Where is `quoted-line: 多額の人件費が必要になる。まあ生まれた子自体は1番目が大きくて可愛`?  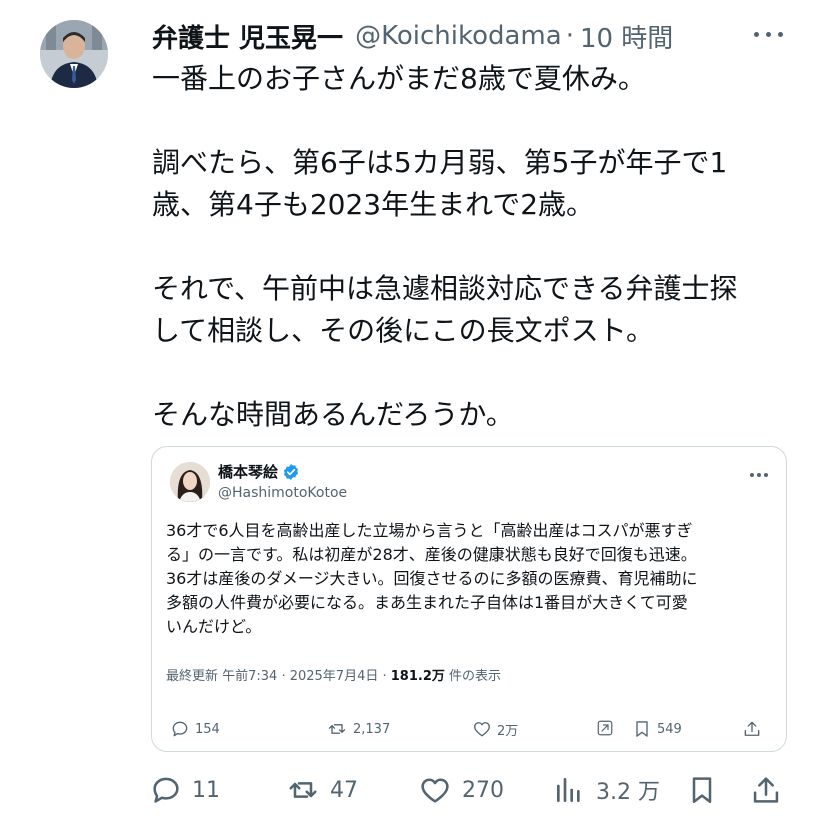 quoted-line: 多額の人件費が必要になる。まあ生まれた子自体は1番目が大きくて可愛 is located at coordinates (427, 602).